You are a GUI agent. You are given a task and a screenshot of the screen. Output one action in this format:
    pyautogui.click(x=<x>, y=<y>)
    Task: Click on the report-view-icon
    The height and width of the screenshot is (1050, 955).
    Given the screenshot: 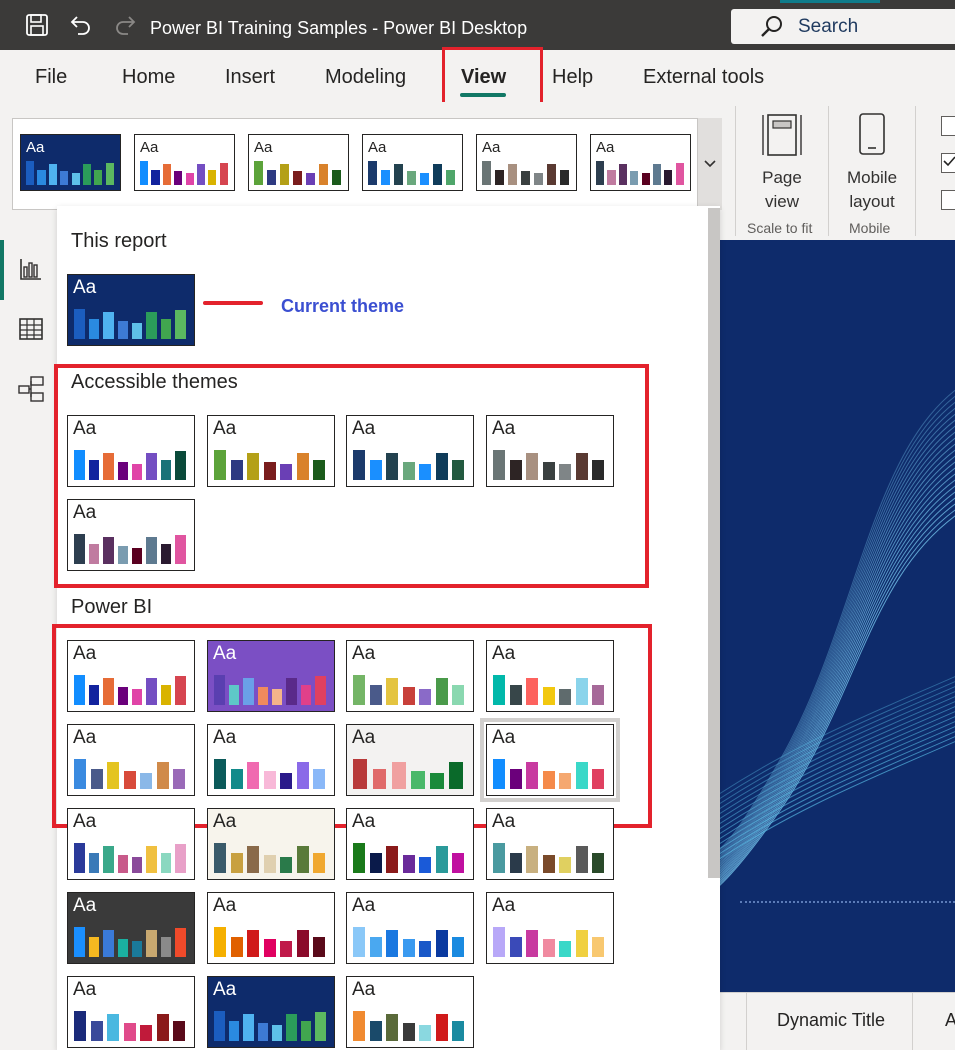 What is the action you would take?
    pyautogui.click(x=31, y=269)
    